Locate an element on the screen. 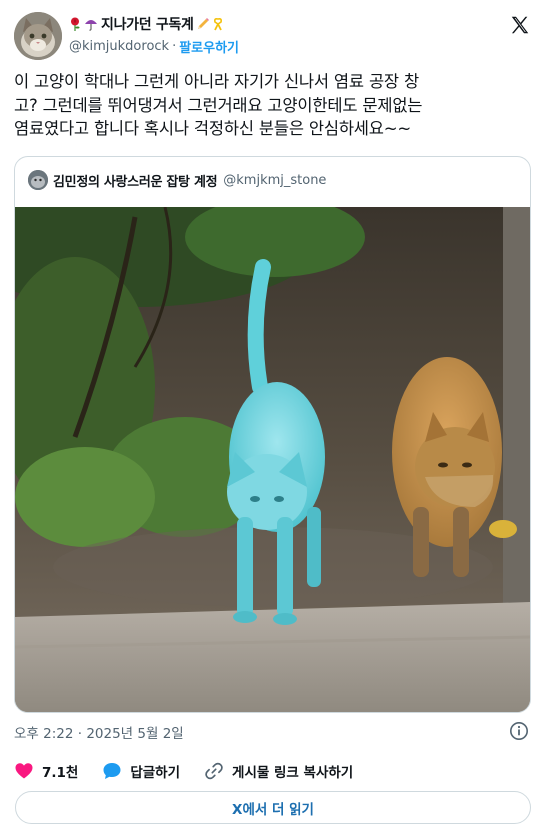 Image resolution: width=551 pixels, height=836 pixels. copy-link-label: 게시물 링크 복사하기 is located at coordinates (293, 773).